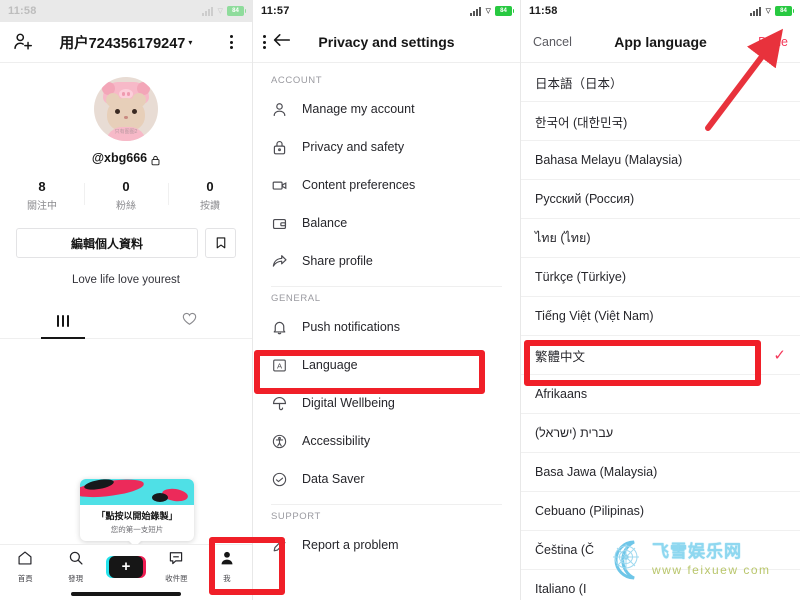 The height and width of the screenshot is (600, 800). Describe the element at coordinates (176, 560) in the screenshot. I see `inbox-icon` at that location.